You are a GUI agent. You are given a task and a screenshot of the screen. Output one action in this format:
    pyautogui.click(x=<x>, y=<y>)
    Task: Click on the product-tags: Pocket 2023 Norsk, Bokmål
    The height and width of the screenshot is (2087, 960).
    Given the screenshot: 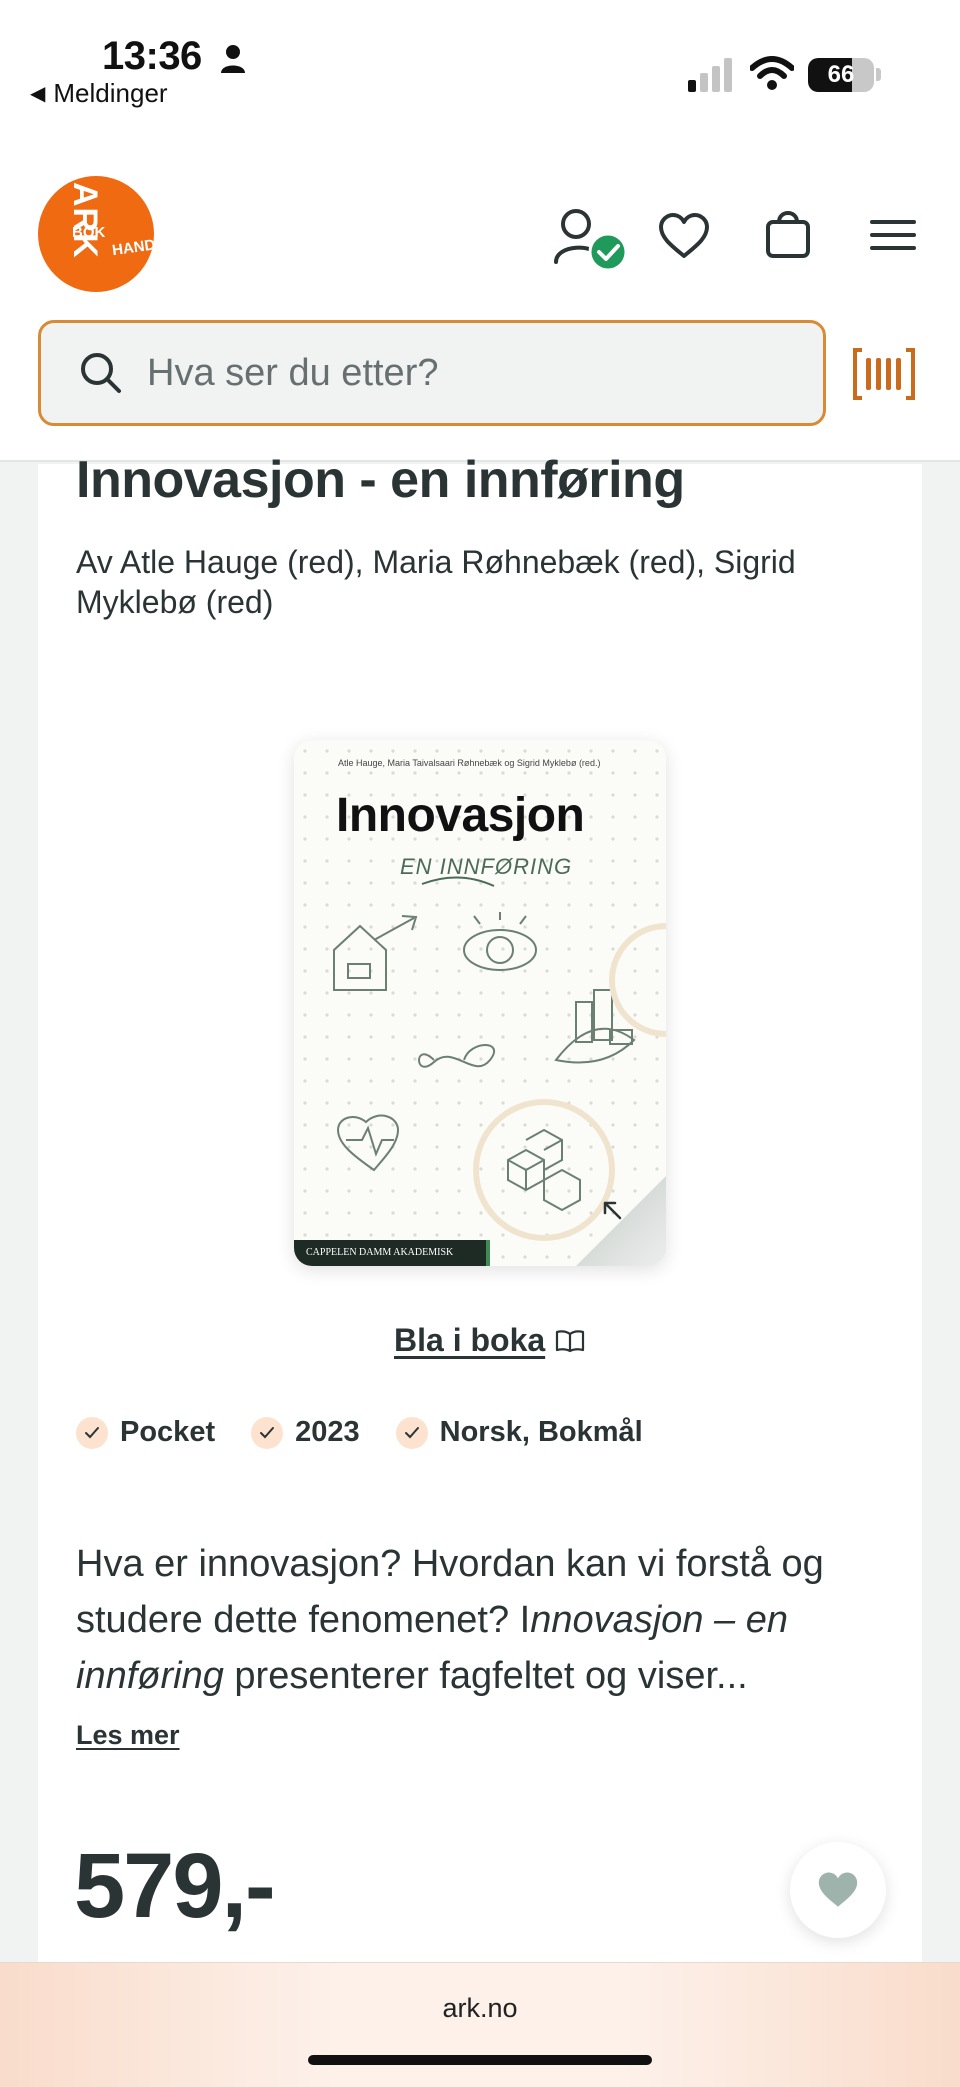 What is the action you would take?
    pyautogui.click(x=359, y=1432)
    